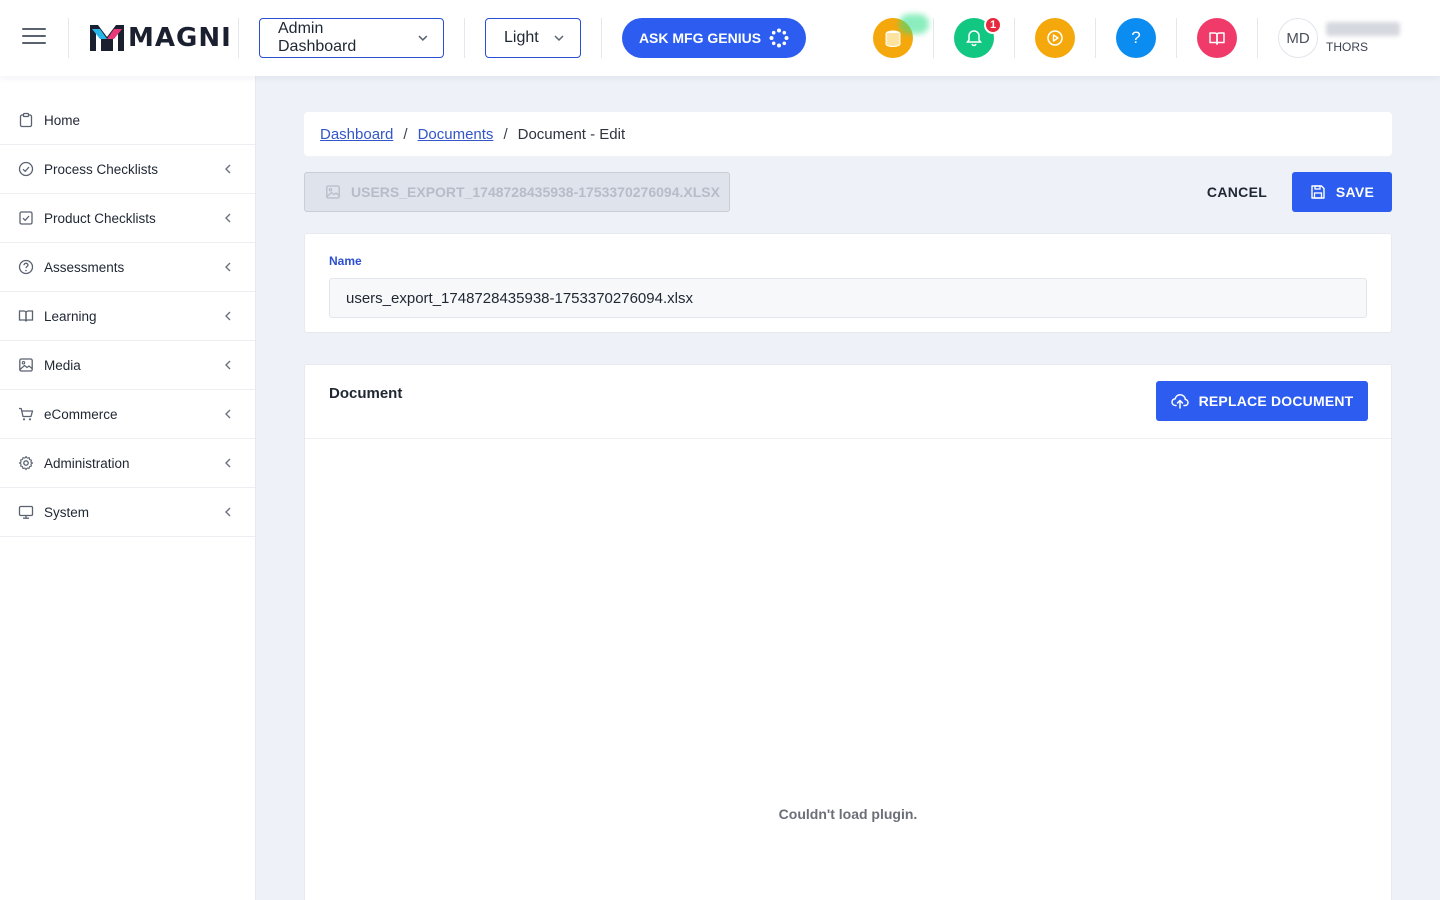 Image resolution: width=1440 pixels, height=900 pixels. What do you see at coordinates (67, 512) in the screenshot?
I see `sidebar-item-label: System` at bounding box center [67, 512].